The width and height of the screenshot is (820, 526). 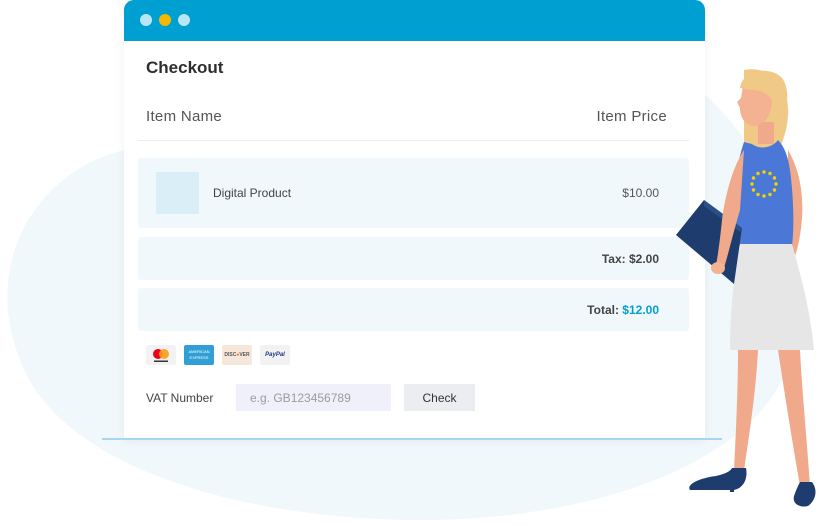 I want to click on item-price: $10.00, so click(x=640, y=193).